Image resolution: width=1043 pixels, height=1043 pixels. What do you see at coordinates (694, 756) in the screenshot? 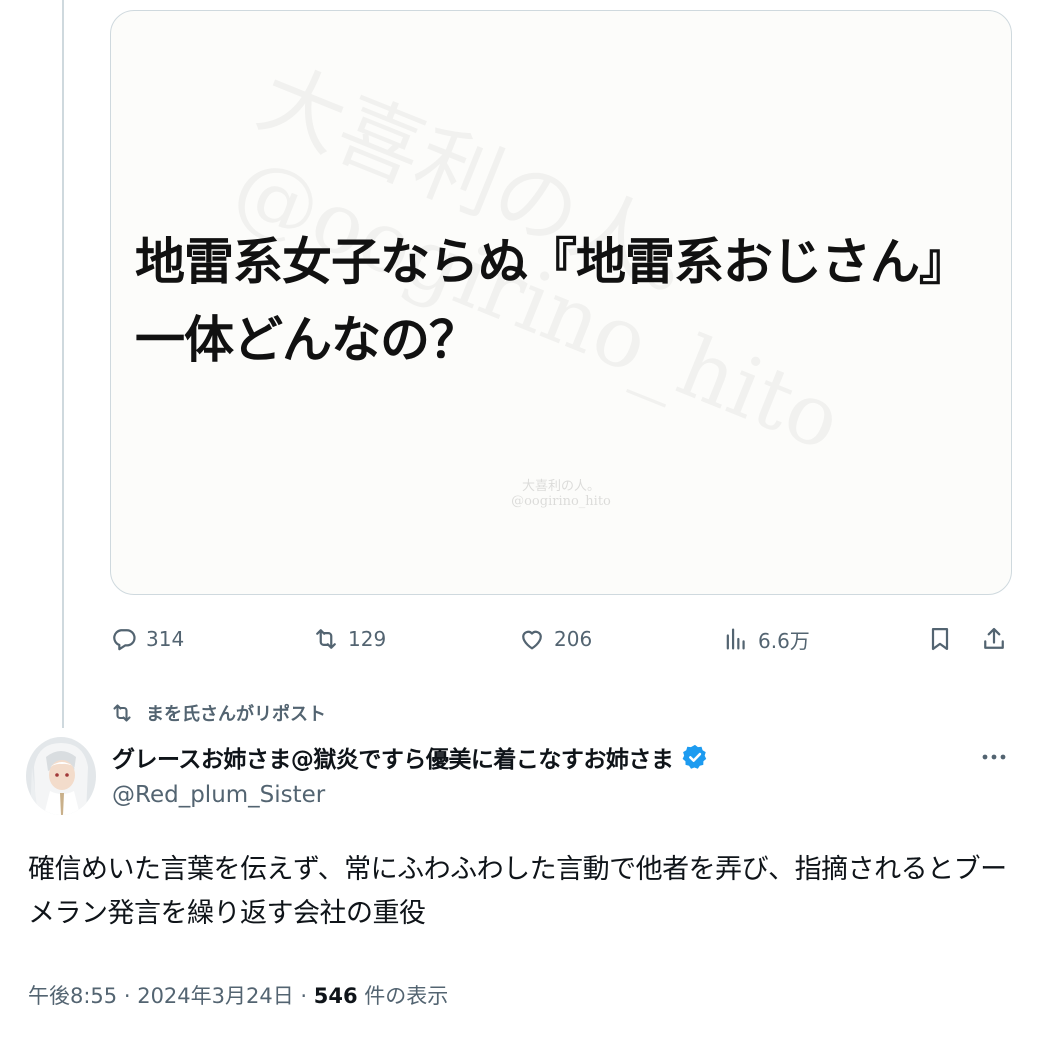
I see `verified-icon` at bounding box center [694, 756].